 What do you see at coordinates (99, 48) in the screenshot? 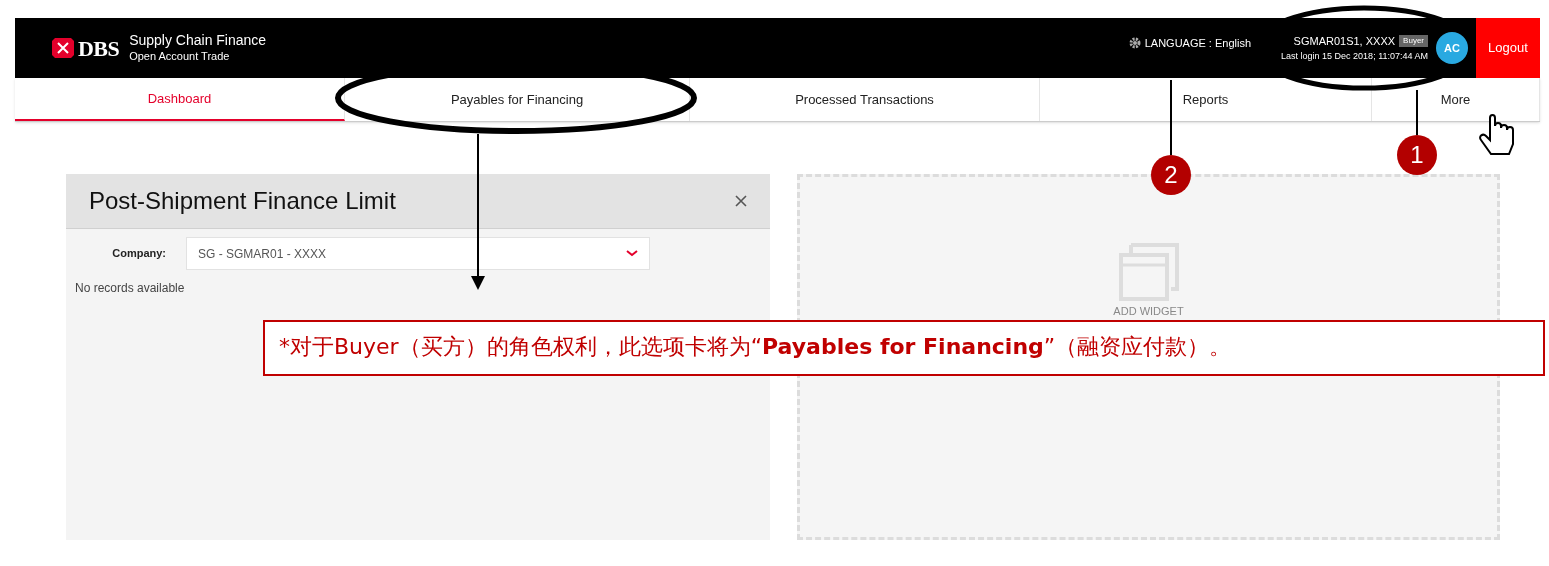
I see `logo-text: DBS` at bounding box center [99, 48].